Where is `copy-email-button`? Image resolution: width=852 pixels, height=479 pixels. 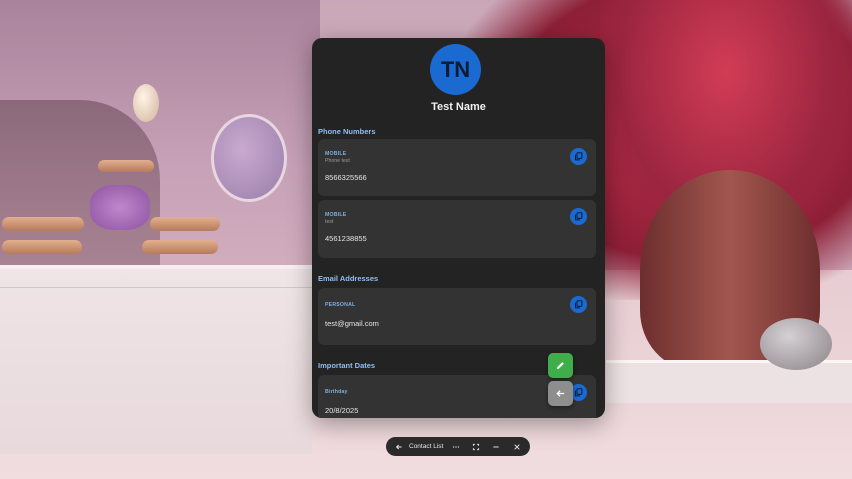 copy-email-button is located at coordinates (578, 304).